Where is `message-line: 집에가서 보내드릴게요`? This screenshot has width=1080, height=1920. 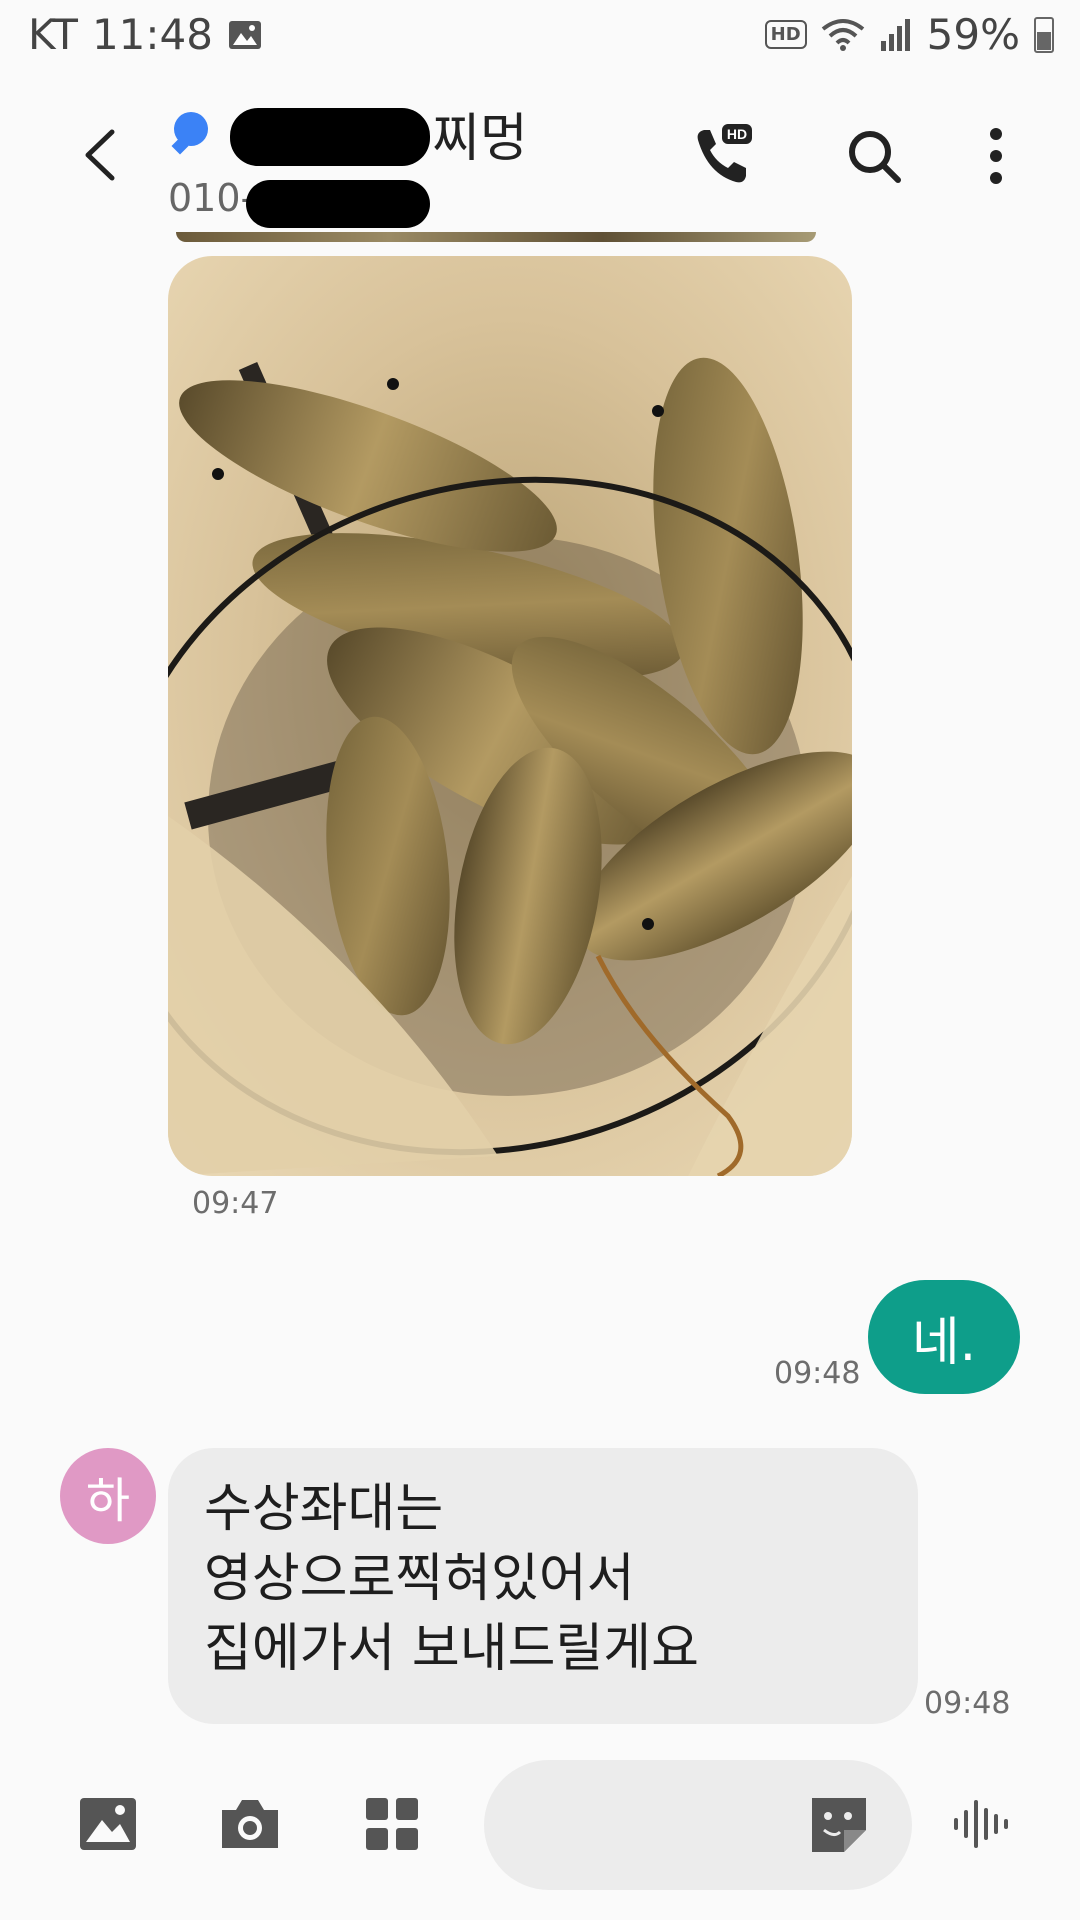
message-line: 집에가서 보내드릴게요 is located at coordinates (451, 1649).